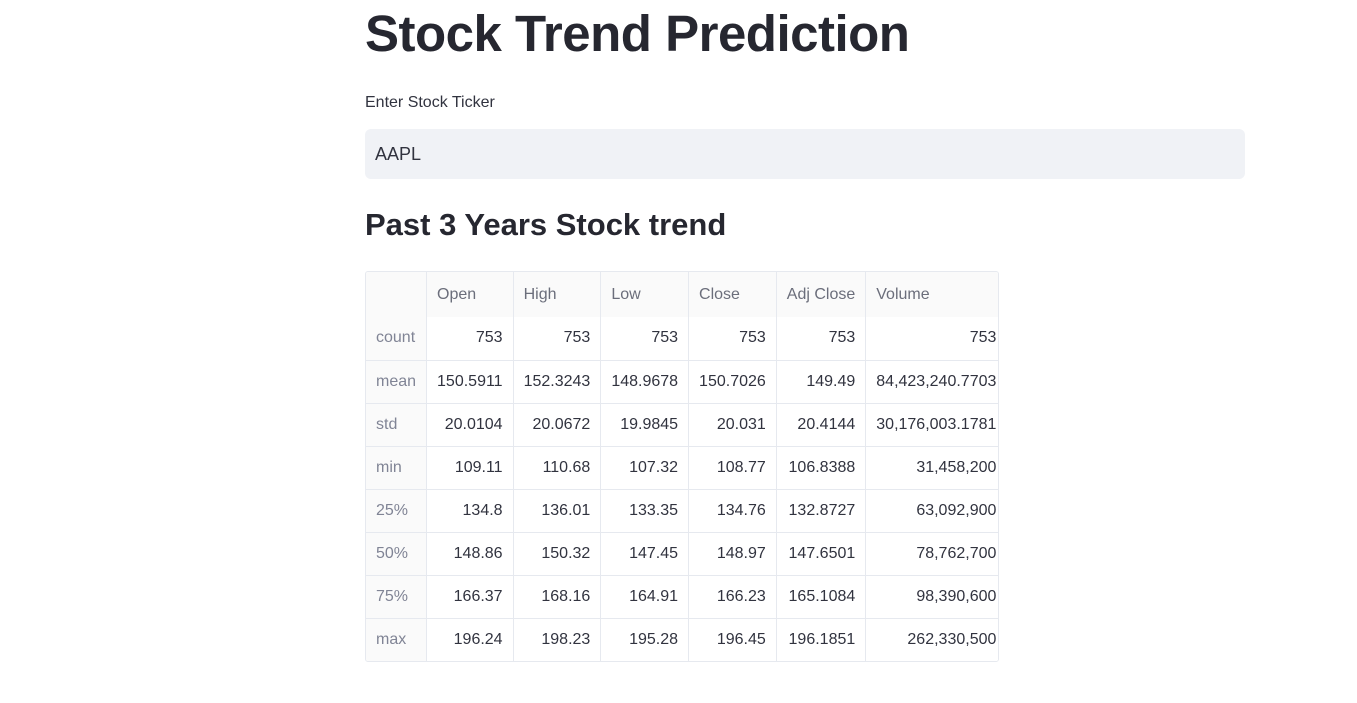 This screenshot has width=1357, height=703. Describe the element at coordinates (397, 382) in the screenshot. I see `row-label: mean` at that location.